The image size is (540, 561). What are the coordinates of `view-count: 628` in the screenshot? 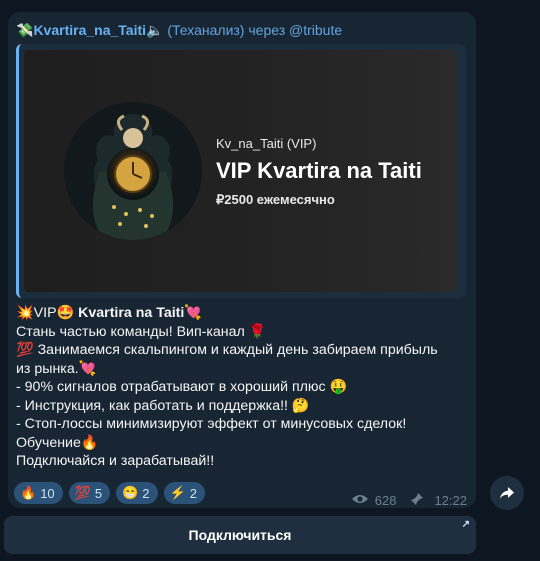 It's located at (385, 500).